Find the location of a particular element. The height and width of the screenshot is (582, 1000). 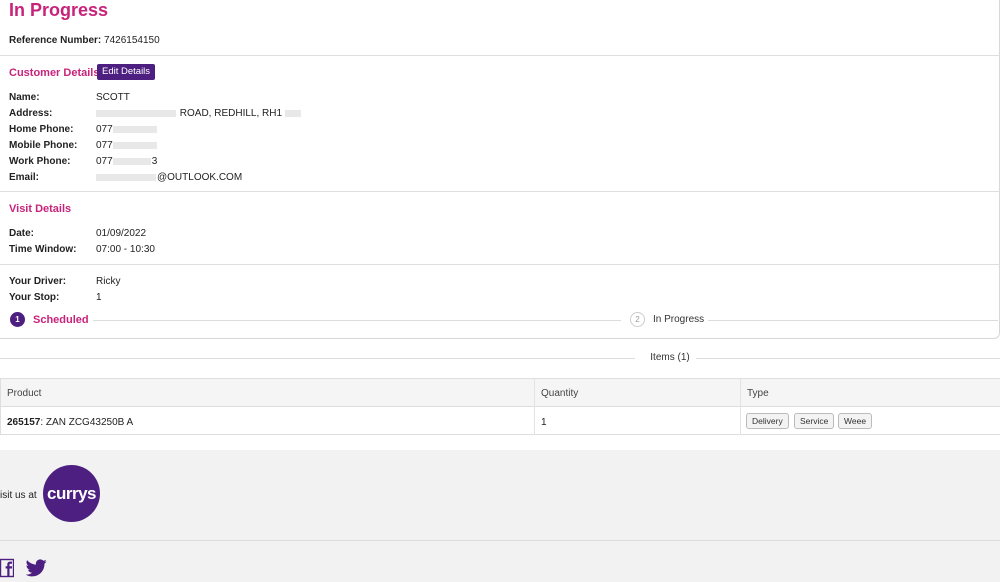

name-label: Name: is located at coordinates (24, 97).